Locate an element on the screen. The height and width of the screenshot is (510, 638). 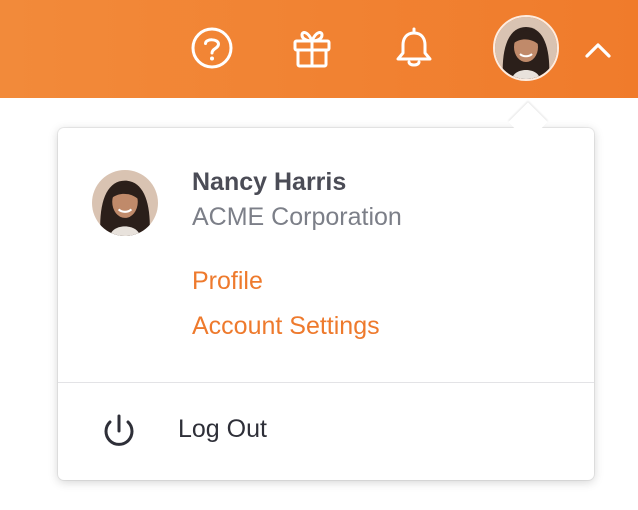
dropdown-caret-cover is located at coordinates (529, 135).